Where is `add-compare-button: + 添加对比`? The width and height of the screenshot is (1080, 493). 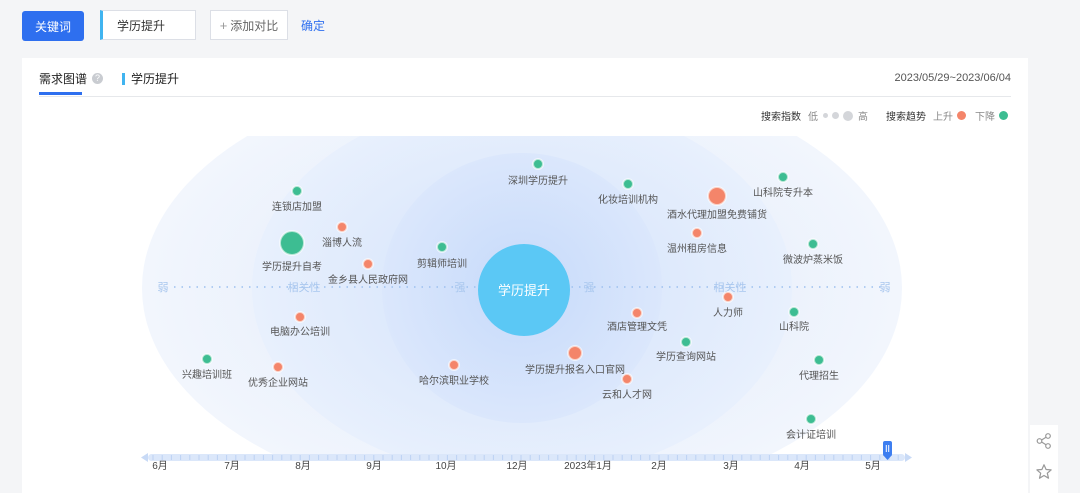
add-compare-button: + 添加对比 is located at coordinates (249, 25).